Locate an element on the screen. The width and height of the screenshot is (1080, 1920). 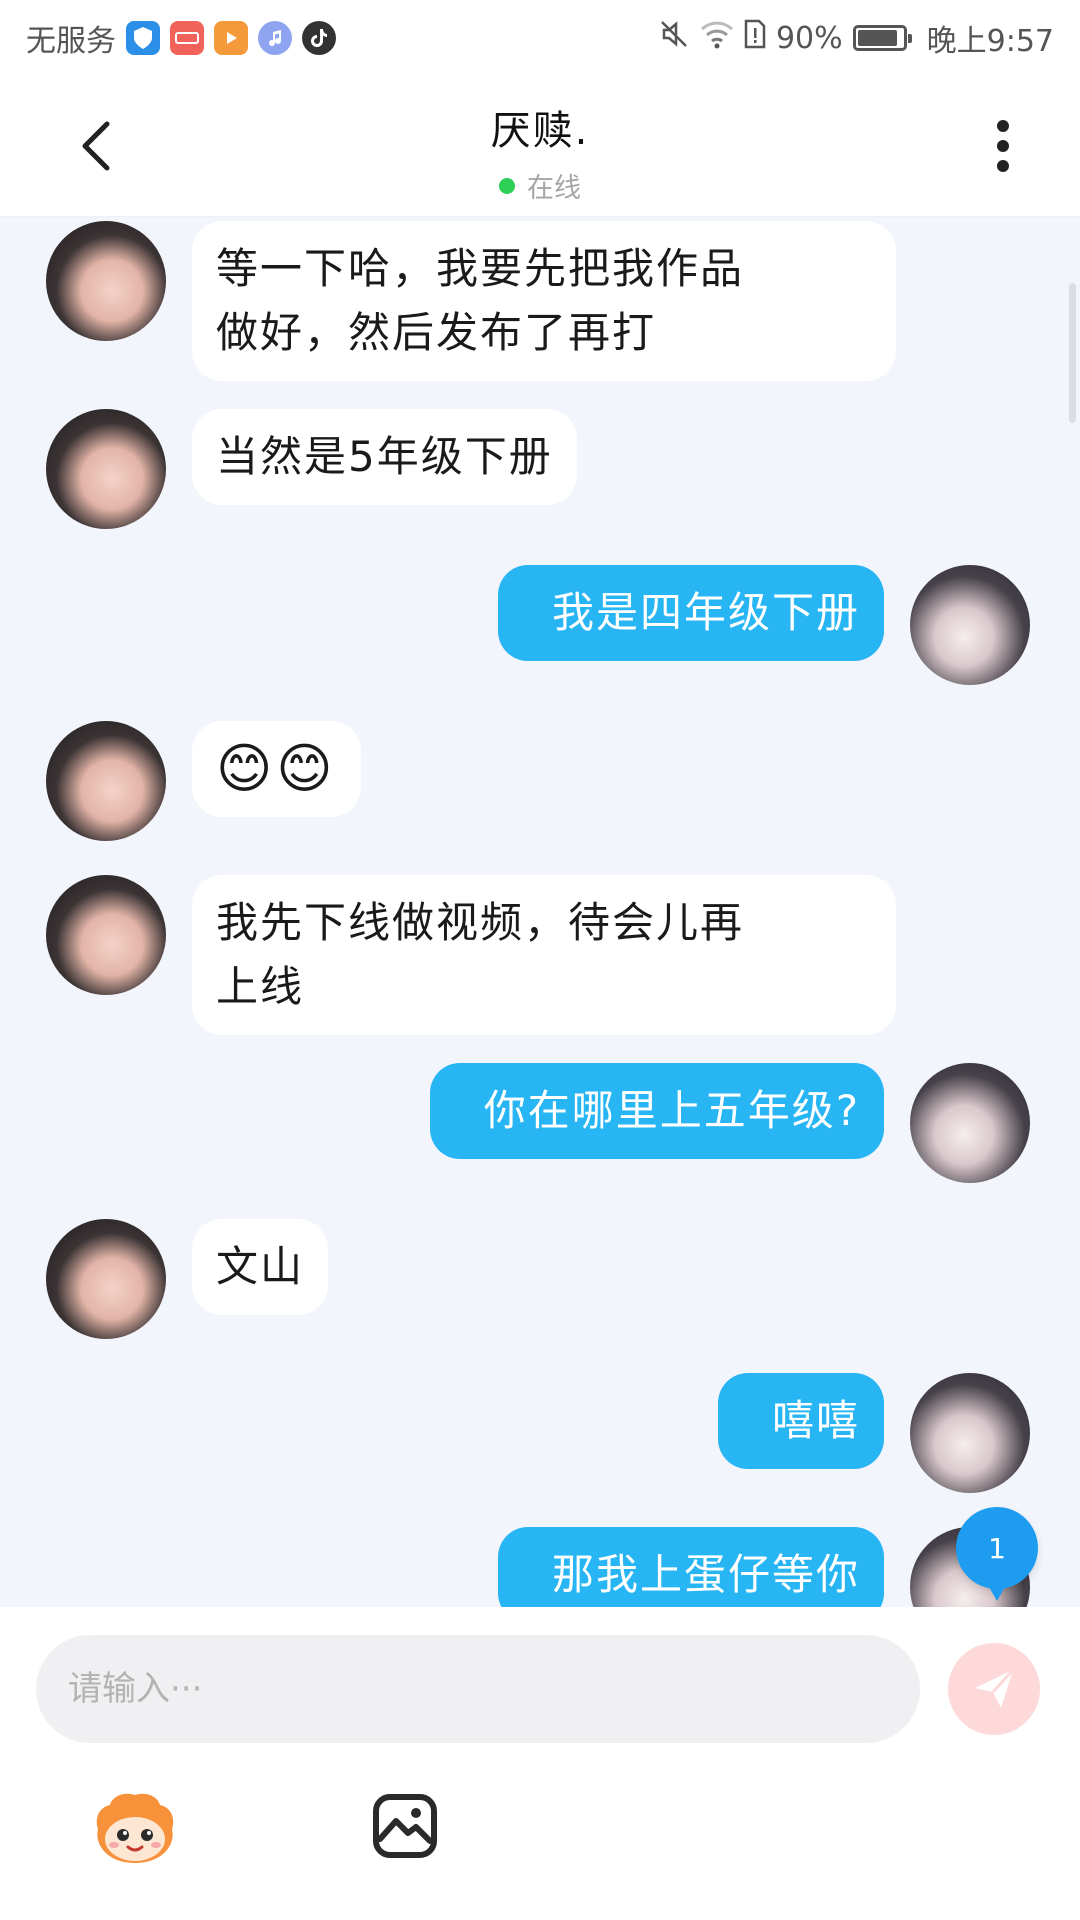
message-row-outgoing: 嘻嘻 is located at coordinates (873, 1433).